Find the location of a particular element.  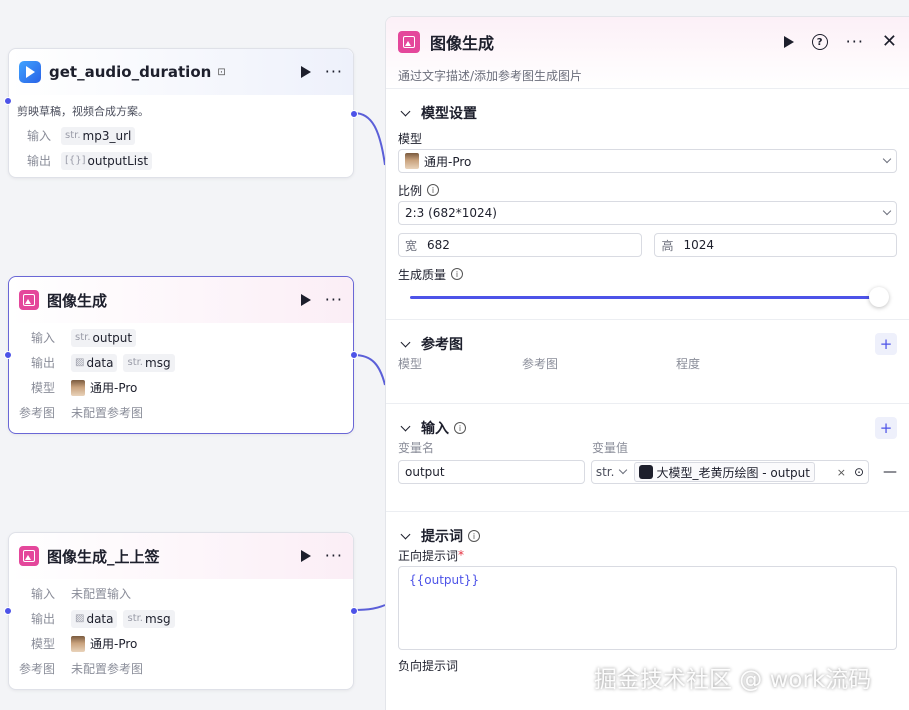

edge-audio-out is located at coordinates (369, 139).